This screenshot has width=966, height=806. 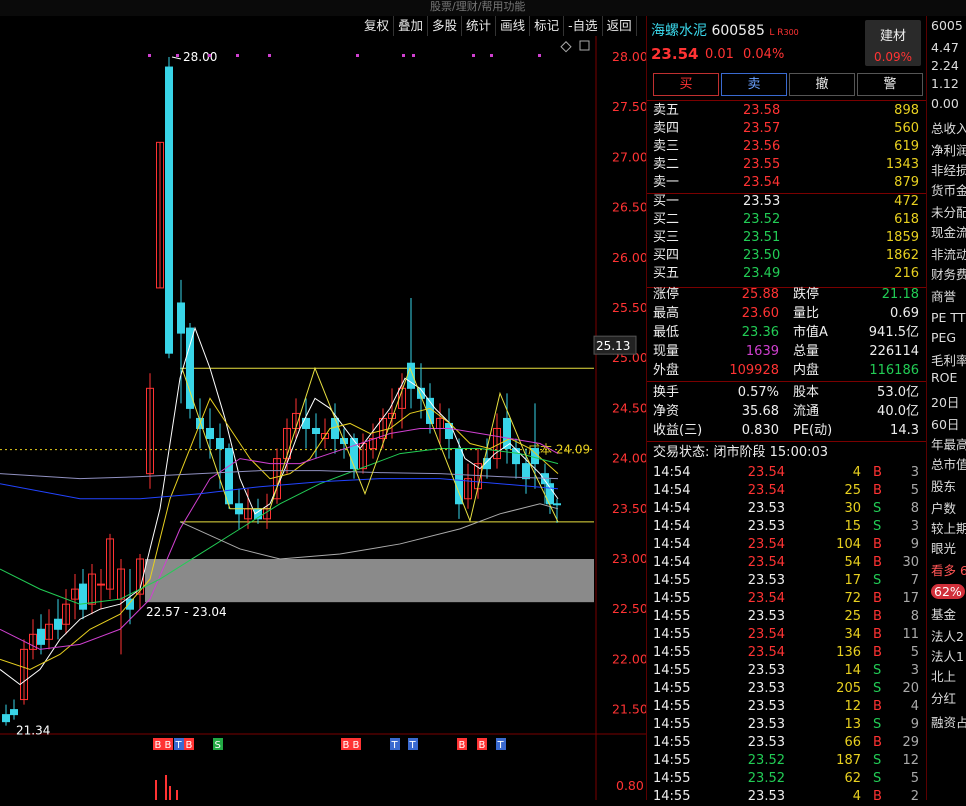 What do you see at coordinates (848, 688) in the screenshot?
I see `tick-volume: 205` at bounding box center [848, 688].